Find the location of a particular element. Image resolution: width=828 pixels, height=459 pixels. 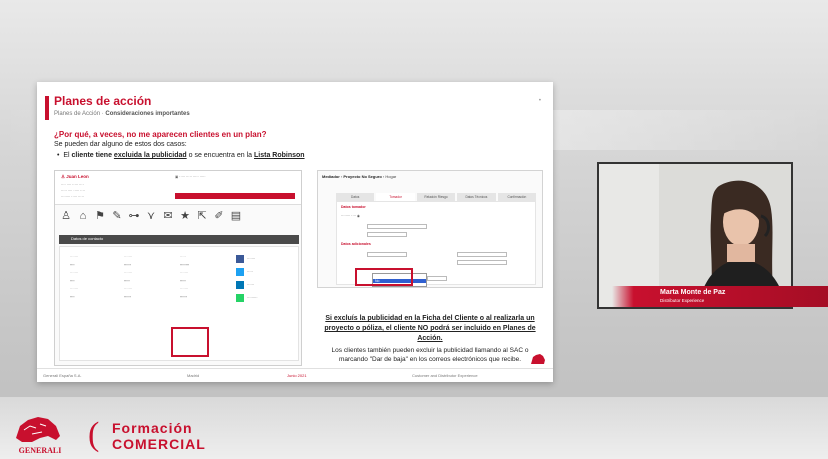

crm-col-3: ····· ········ ······· ····· ······· ······ is located at coordinates (185, 277).